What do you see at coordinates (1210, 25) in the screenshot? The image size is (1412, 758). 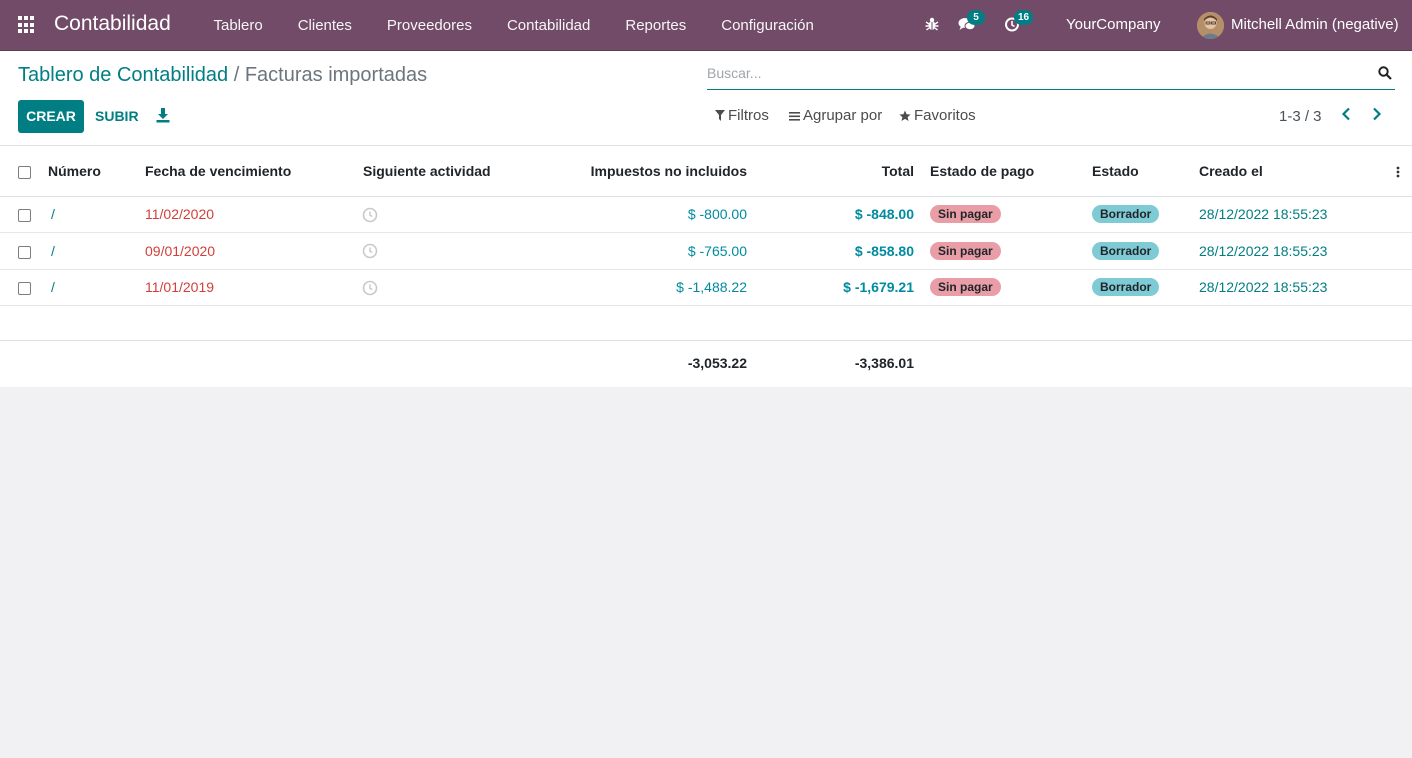 I see `user-avatar` at bounding box center [1210, 25].